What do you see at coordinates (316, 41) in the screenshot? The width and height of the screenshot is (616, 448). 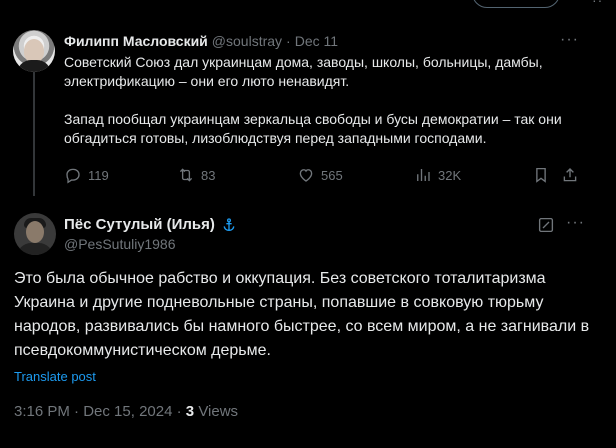 I see `parent-date: Dec 11` at bounding box center [316, 41].